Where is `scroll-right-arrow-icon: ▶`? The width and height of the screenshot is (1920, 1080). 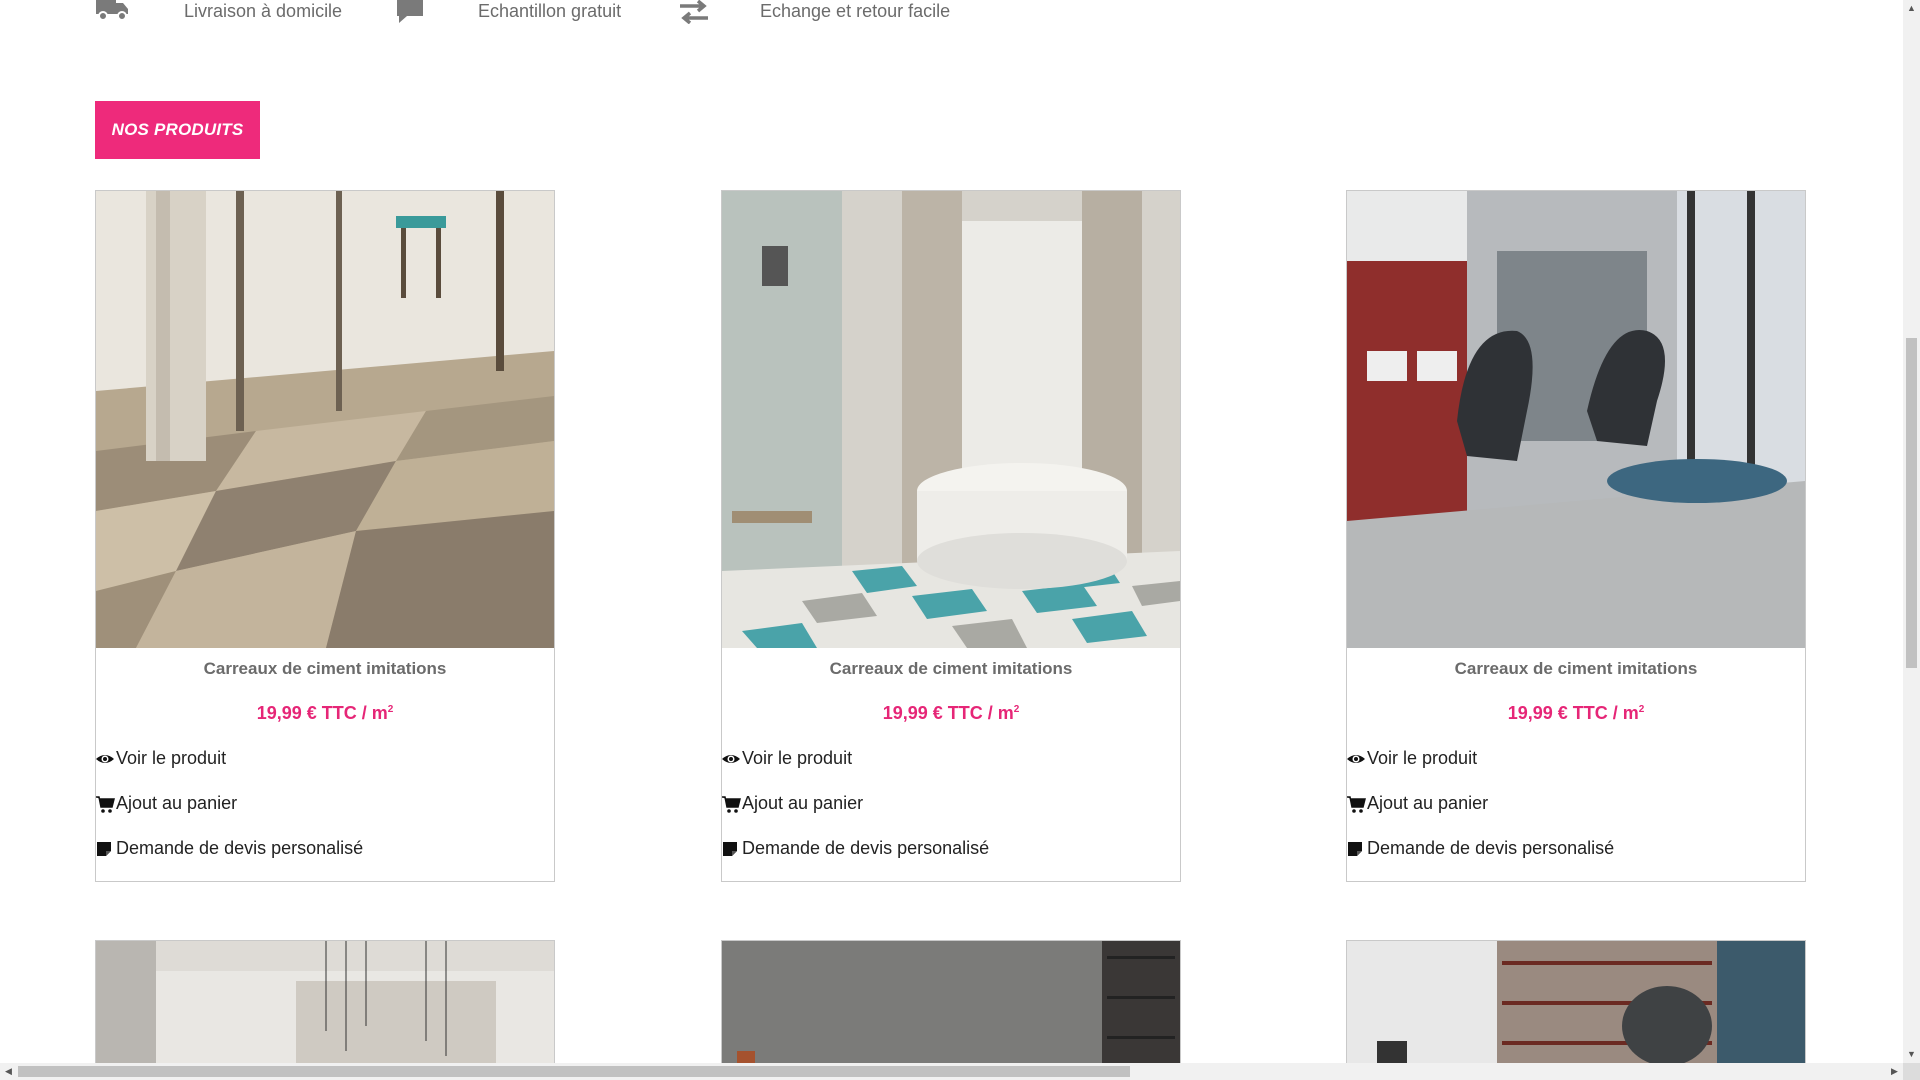 scroll-right-arrow-icon: ▶ is located at coordinates (1894, 1071).